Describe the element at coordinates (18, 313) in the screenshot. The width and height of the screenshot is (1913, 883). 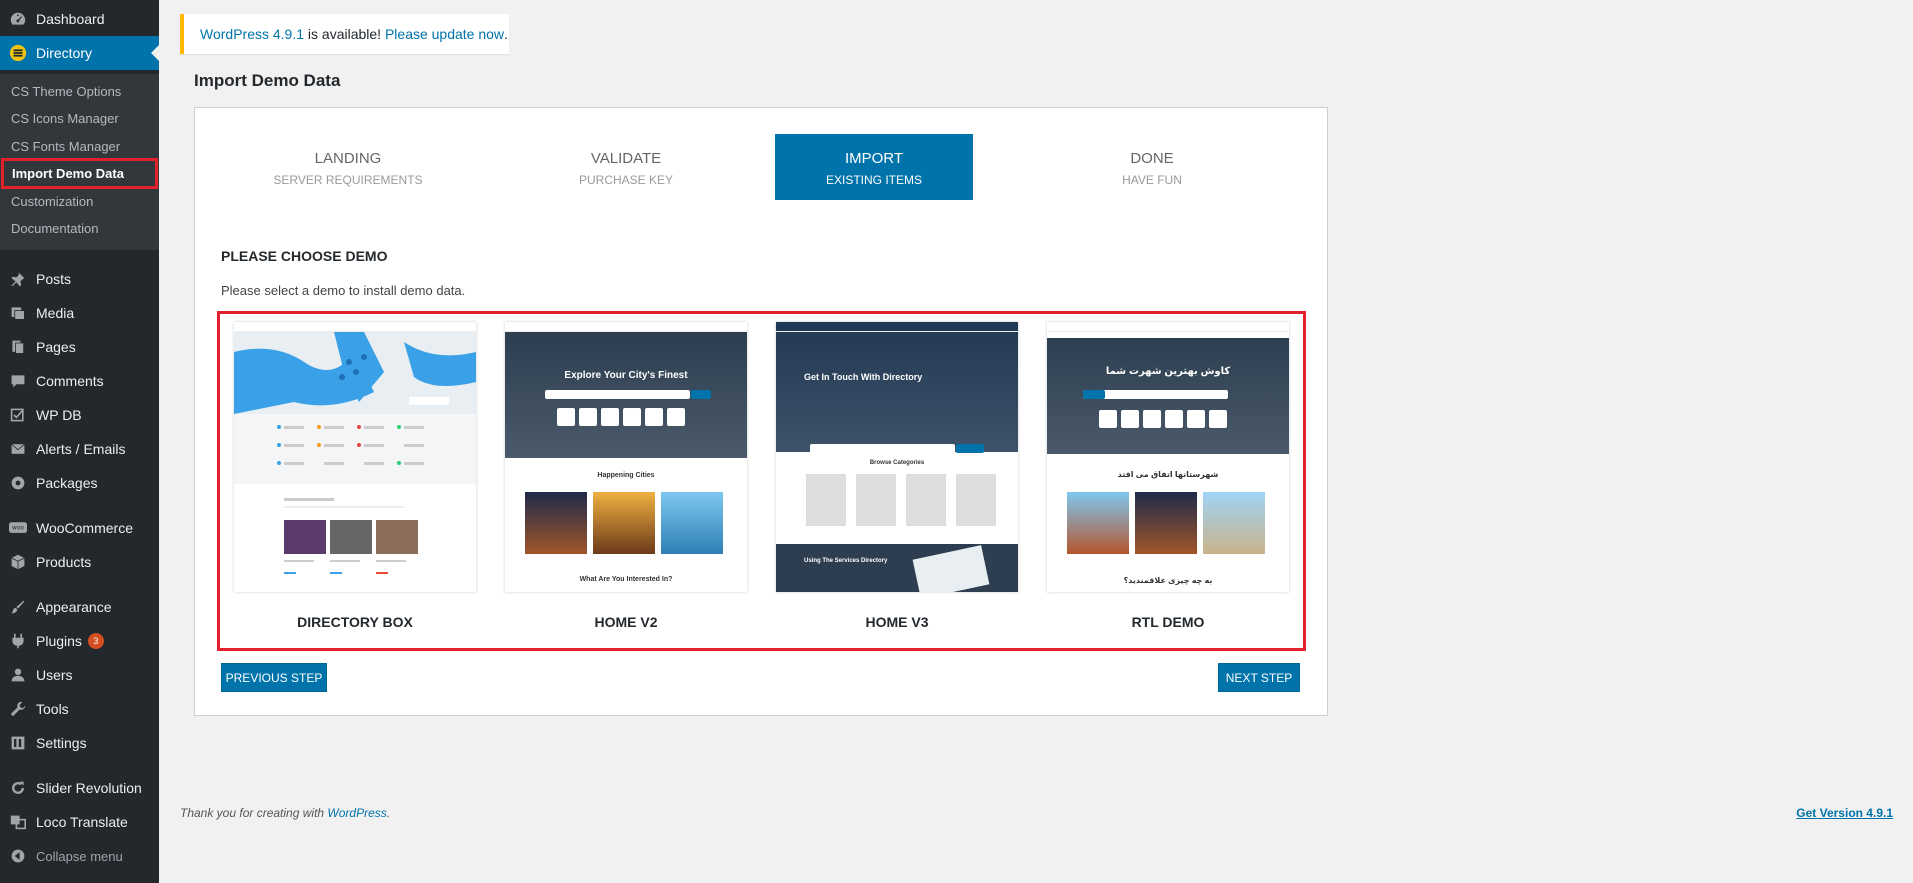
I see `media-icon` at that location.